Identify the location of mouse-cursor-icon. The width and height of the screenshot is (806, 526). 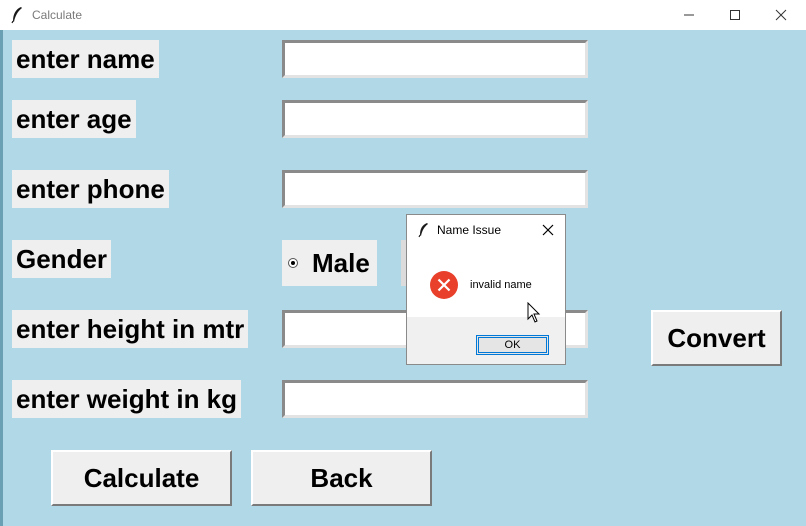
(534, 312).